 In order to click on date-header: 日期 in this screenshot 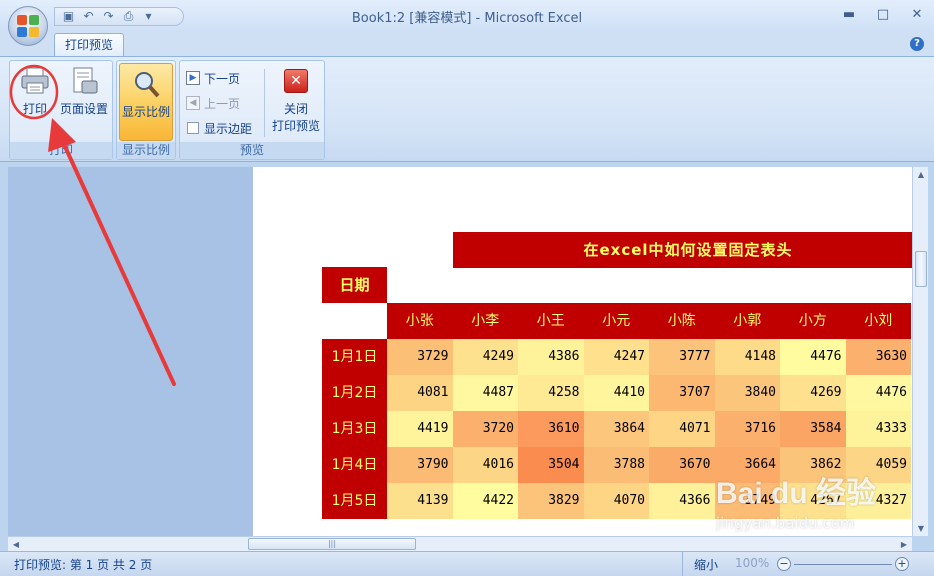, I will do `click(354, 285)`.